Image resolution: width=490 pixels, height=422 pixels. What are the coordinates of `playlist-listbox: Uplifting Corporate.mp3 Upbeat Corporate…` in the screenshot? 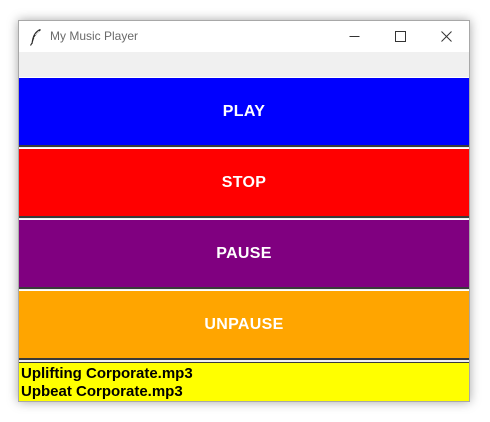 It's located at (244, 381).